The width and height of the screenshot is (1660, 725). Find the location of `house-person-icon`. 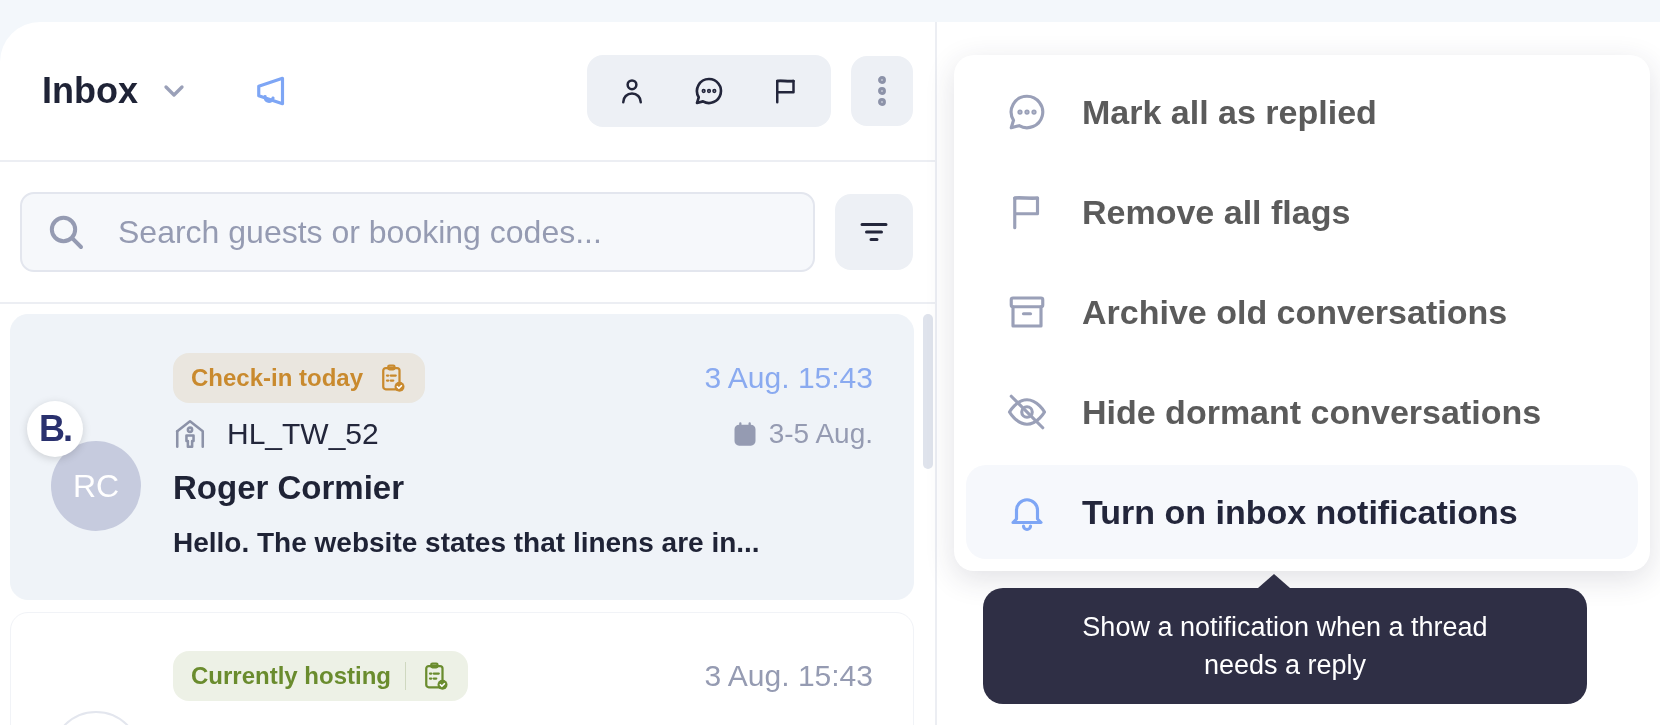

house-person-icon is located at coordinates (190, 434).